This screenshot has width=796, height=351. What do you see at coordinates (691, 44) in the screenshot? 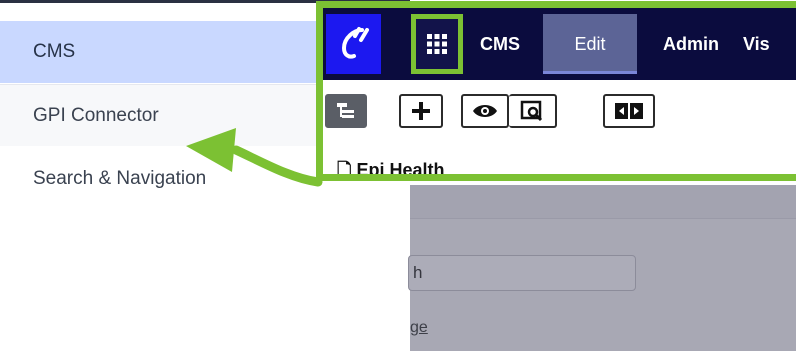
I see `nav-admin: Admin` at bounding box center [691, 44].